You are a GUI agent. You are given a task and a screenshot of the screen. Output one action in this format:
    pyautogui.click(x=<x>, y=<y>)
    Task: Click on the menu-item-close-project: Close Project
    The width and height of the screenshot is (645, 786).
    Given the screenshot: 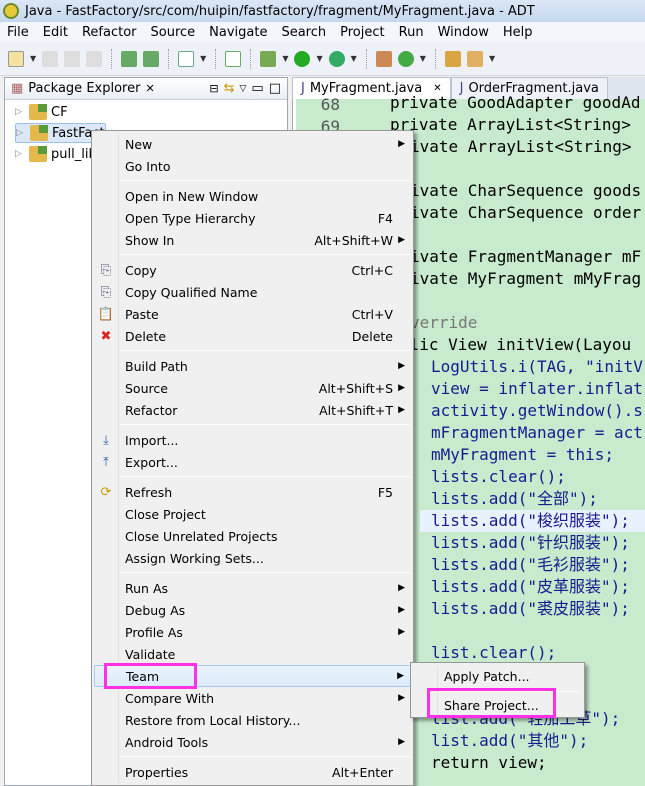 What is the action you would take?
    pyautogui.click(x=252, y=514)
    